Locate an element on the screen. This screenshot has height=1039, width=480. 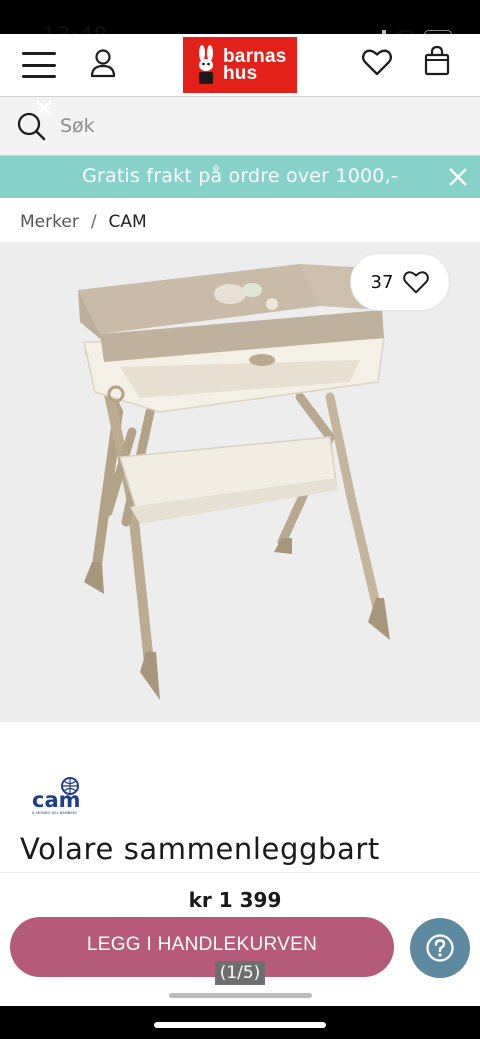
wishlist-button is located at coordinates (377, 62).